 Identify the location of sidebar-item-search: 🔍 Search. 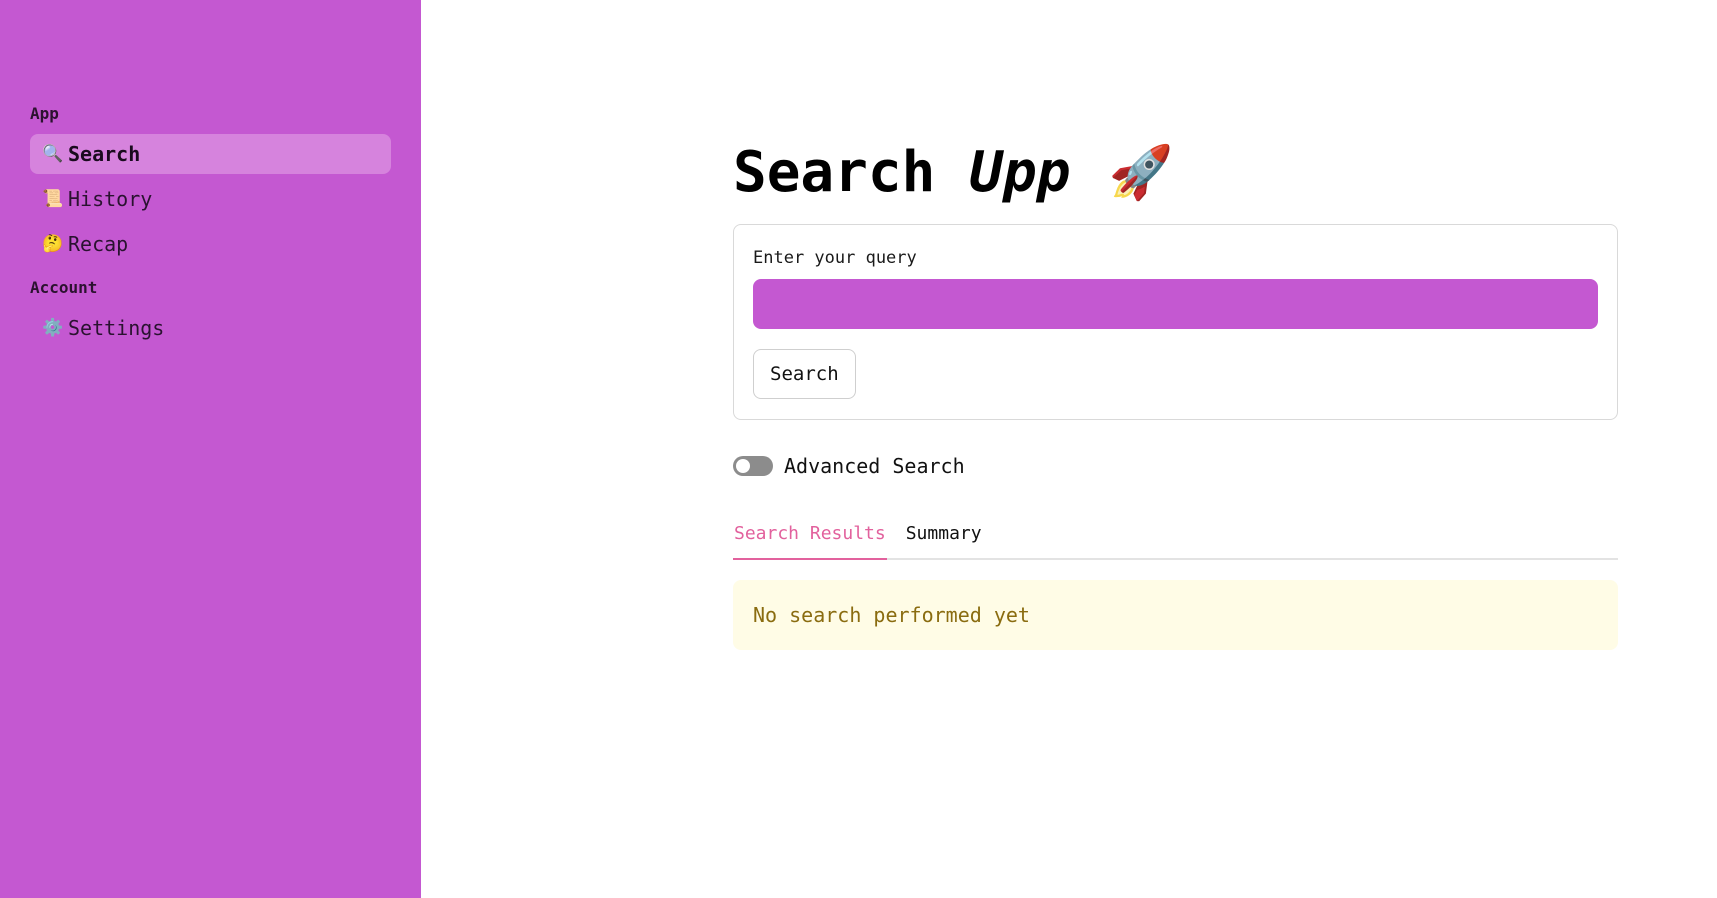
(210, 154).